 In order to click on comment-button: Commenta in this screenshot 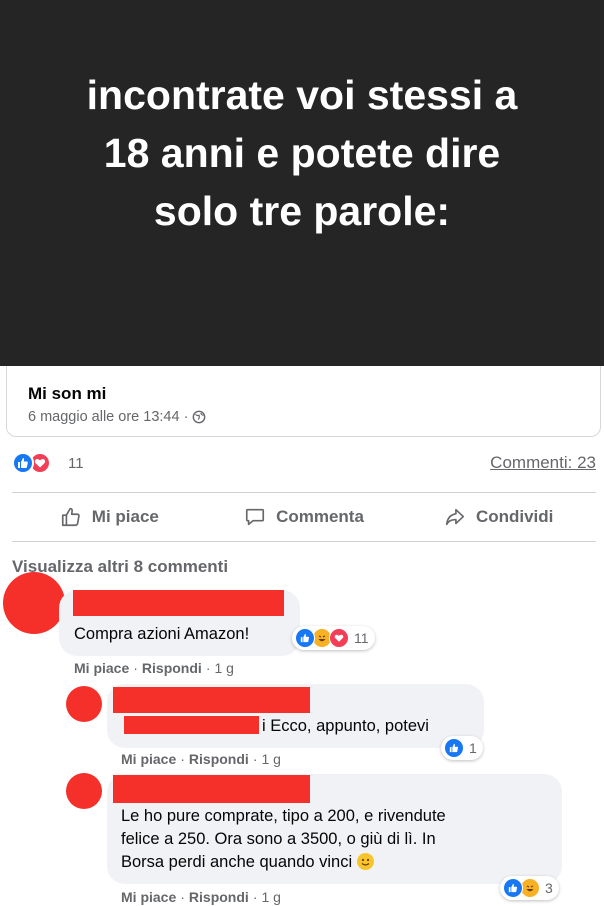, I will do `click(304, 517)`.